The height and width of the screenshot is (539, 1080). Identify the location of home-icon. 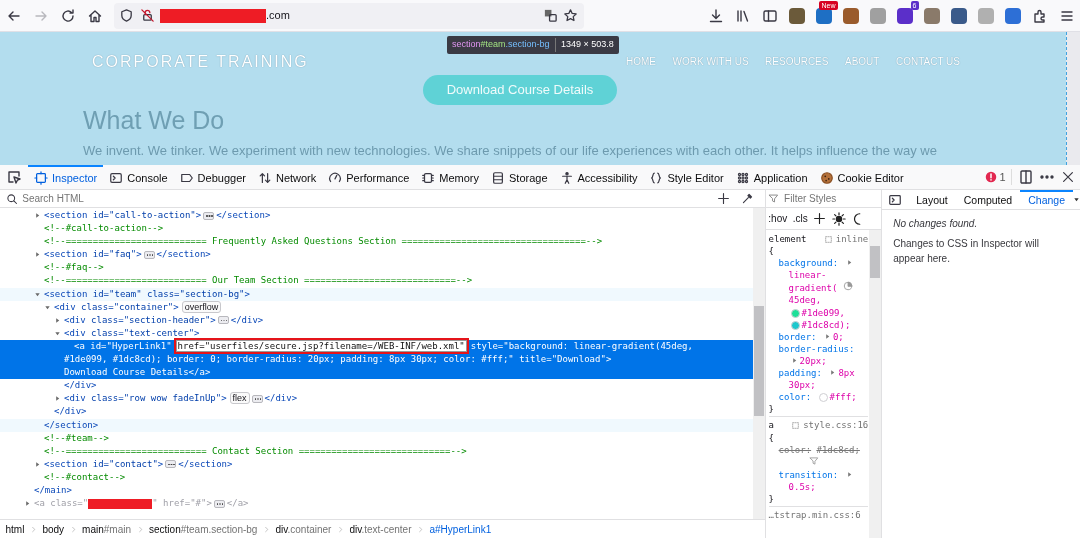
(94, 15).